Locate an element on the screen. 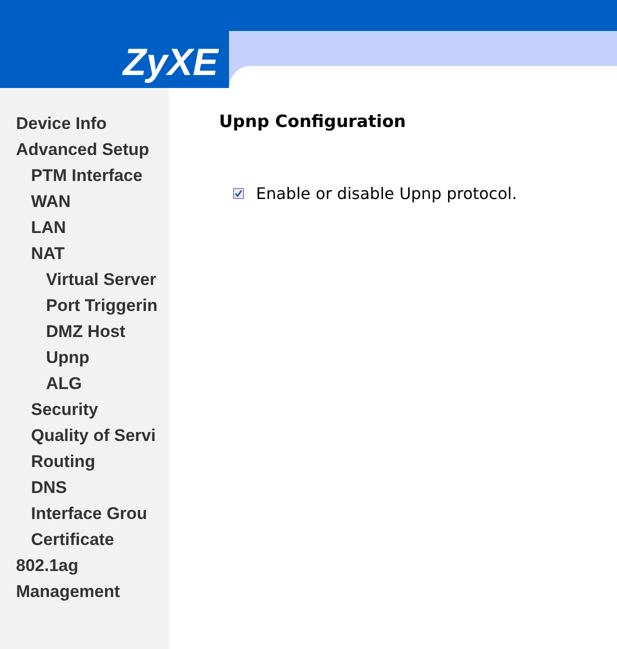  nav-link: NAT is located at coordinates (84, 254).